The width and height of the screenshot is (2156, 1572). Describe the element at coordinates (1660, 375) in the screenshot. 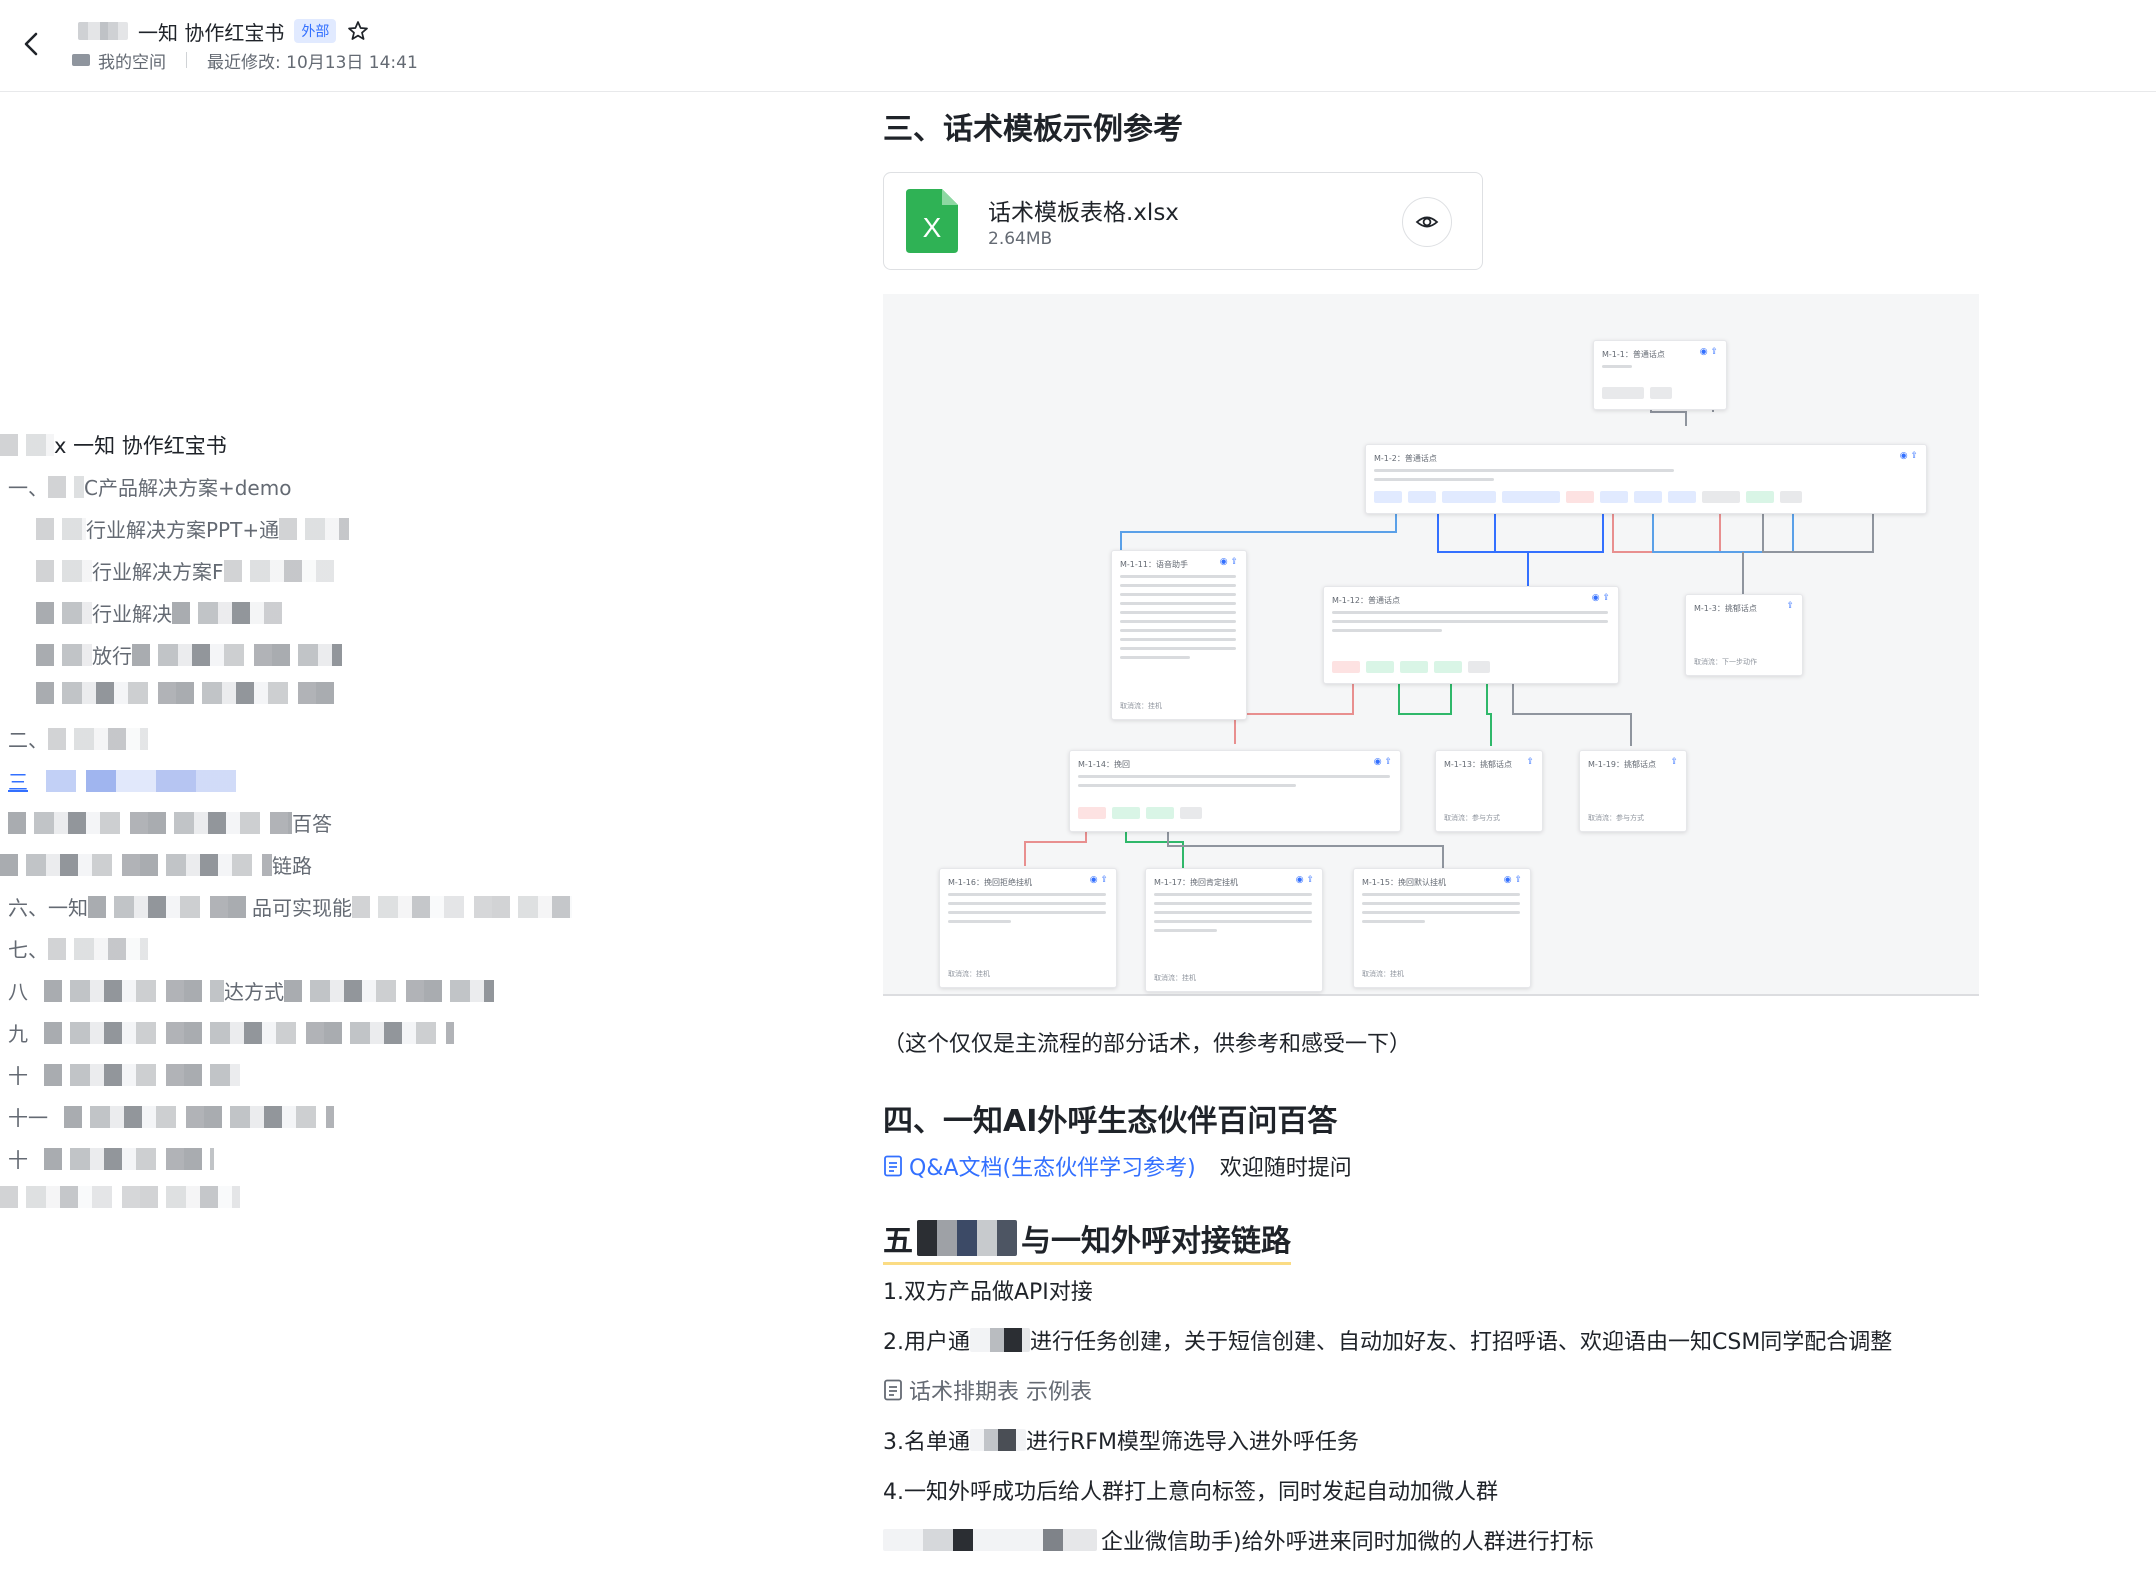

I see `flow-node: M-1-1：普通话点 ◉ ⇪` at that location.